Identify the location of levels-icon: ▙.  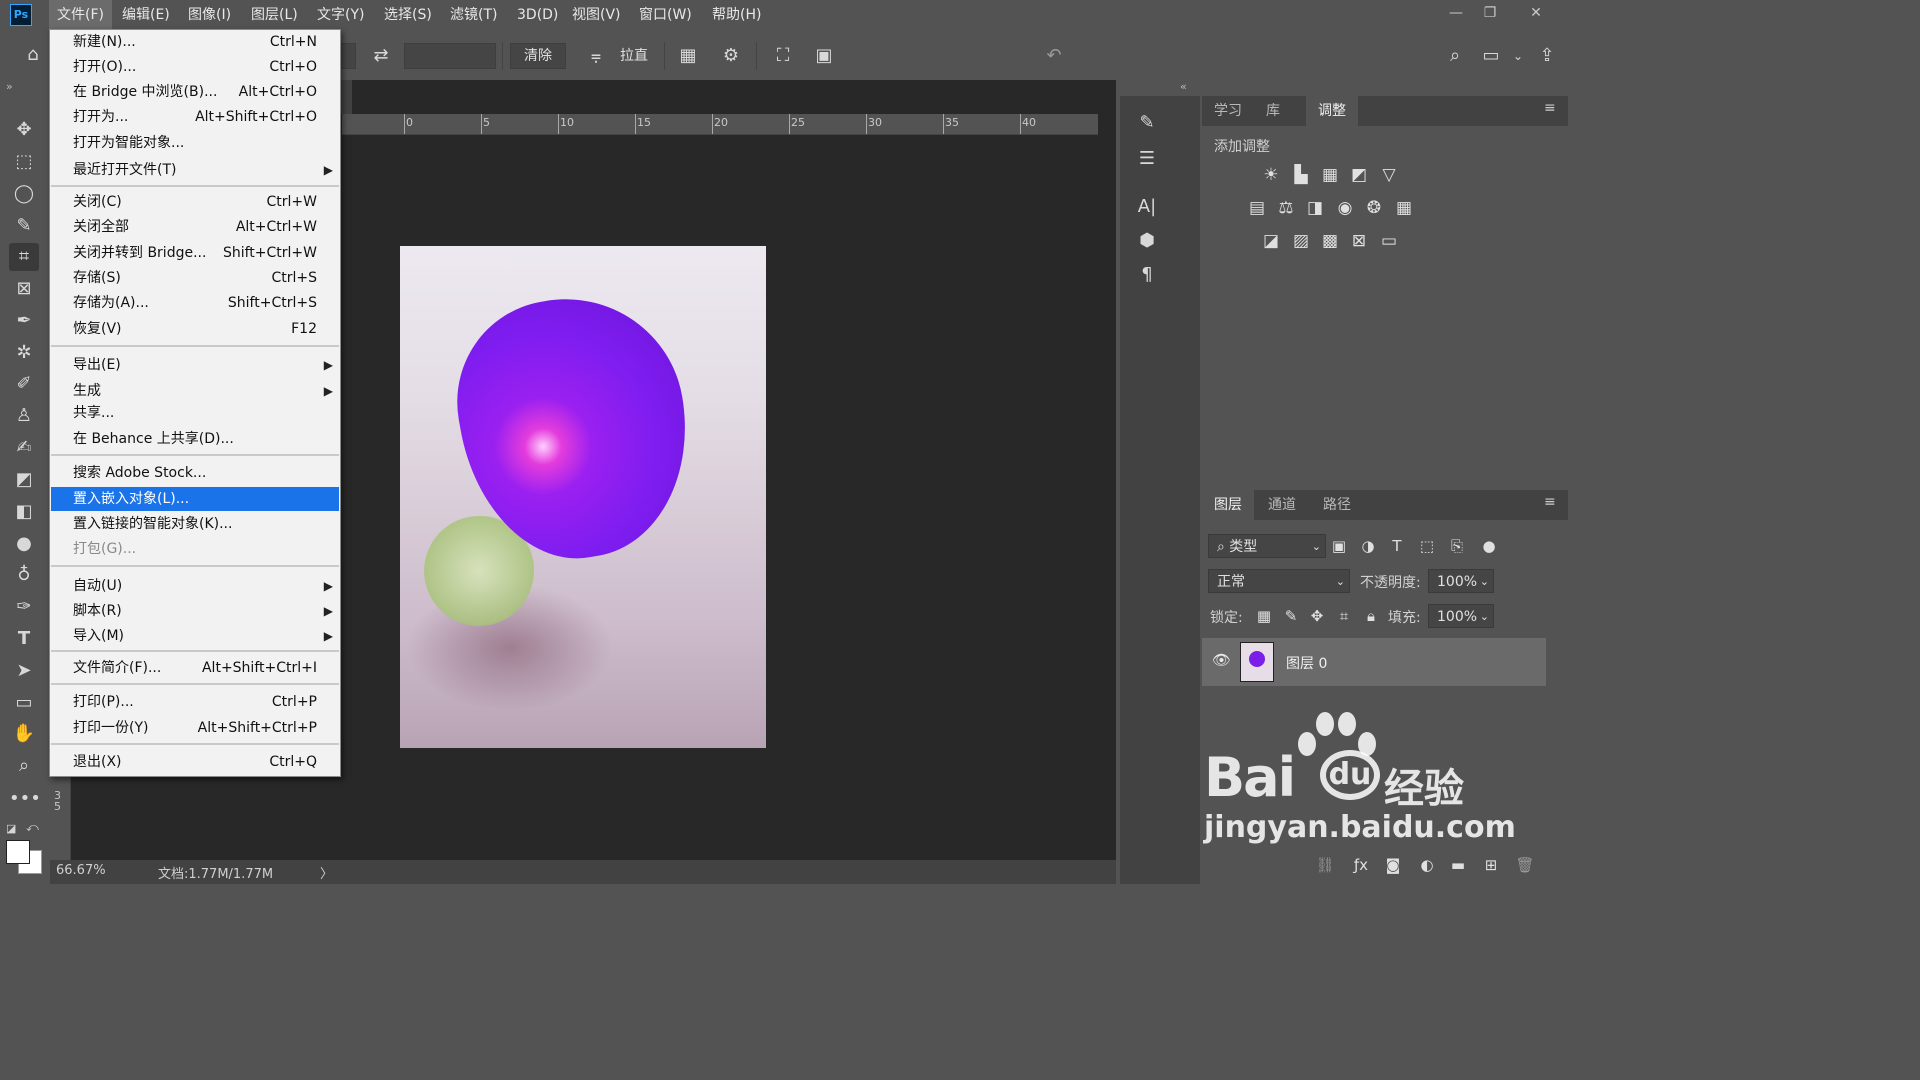
(1301, 175).